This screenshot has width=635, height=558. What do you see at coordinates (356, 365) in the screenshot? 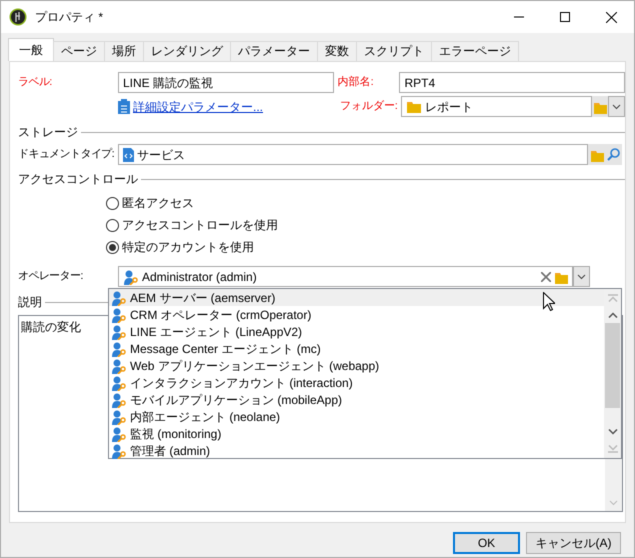
I see `dropdown-item: Web アプリケーションエージェント (webapp)` at bounding box center [356, 365].